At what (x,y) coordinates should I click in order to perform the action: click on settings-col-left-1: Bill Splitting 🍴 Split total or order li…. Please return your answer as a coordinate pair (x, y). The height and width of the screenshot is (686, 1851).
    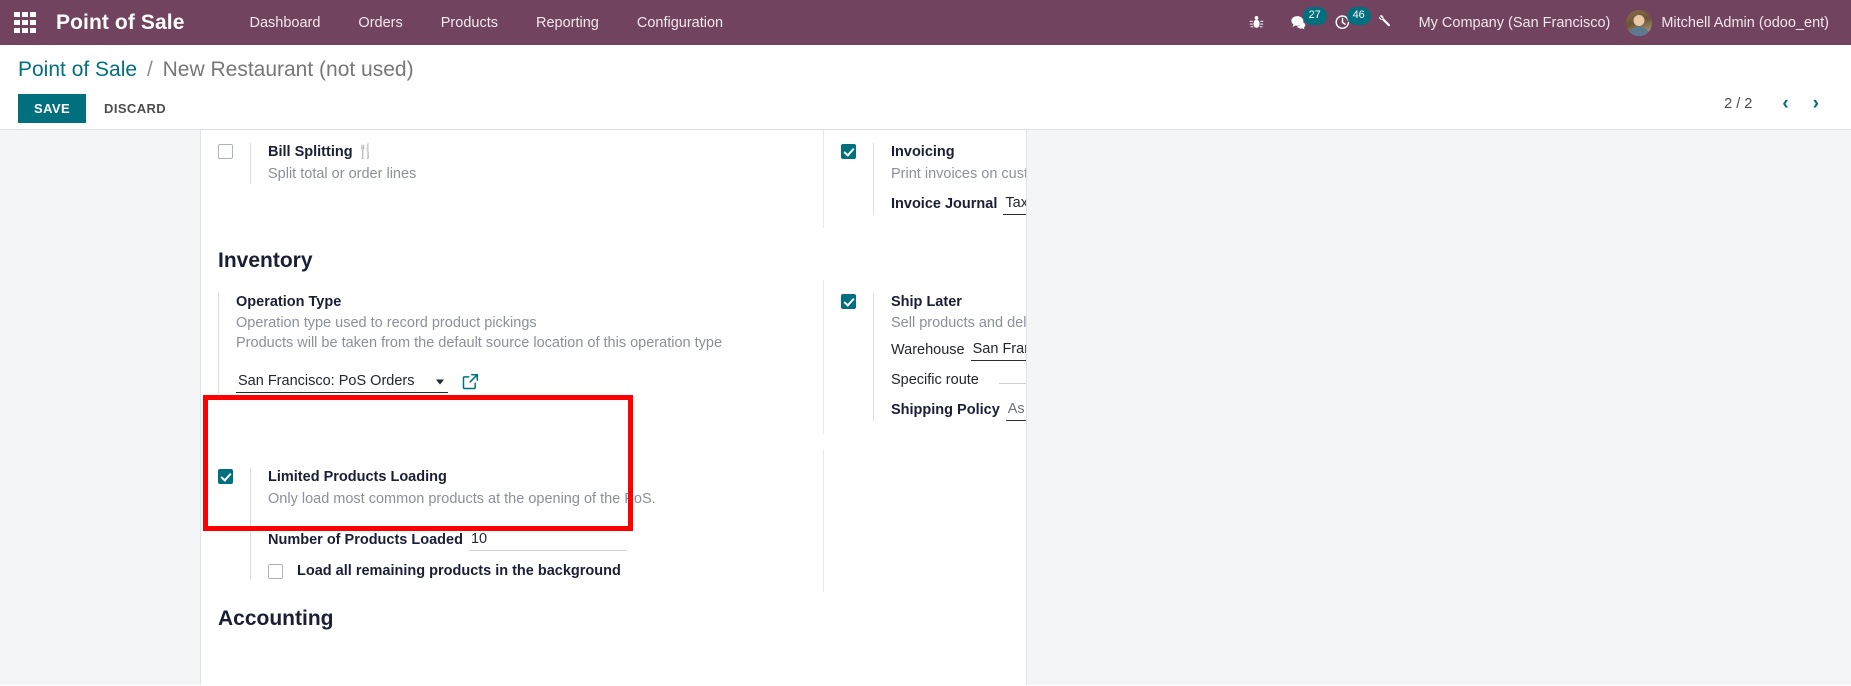
    Looking at the image, I should click on (512, 179).